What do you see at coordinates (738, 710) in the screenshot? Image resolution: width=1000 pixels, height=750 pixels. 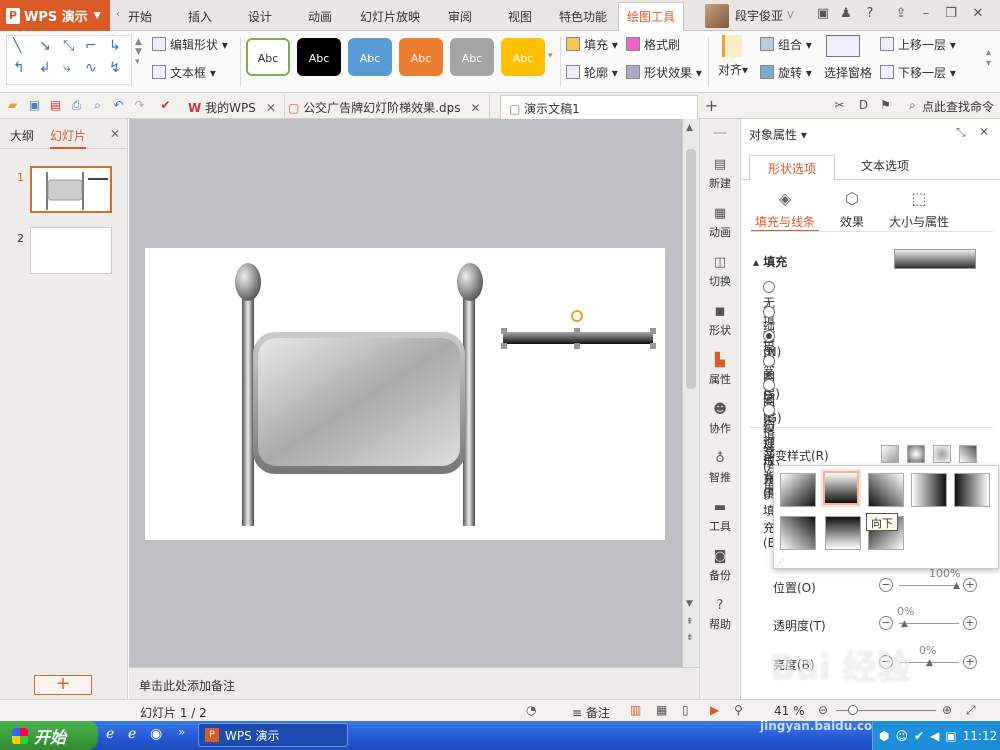 I see `location-icon: ⚲` at bounding box center [738, 710].